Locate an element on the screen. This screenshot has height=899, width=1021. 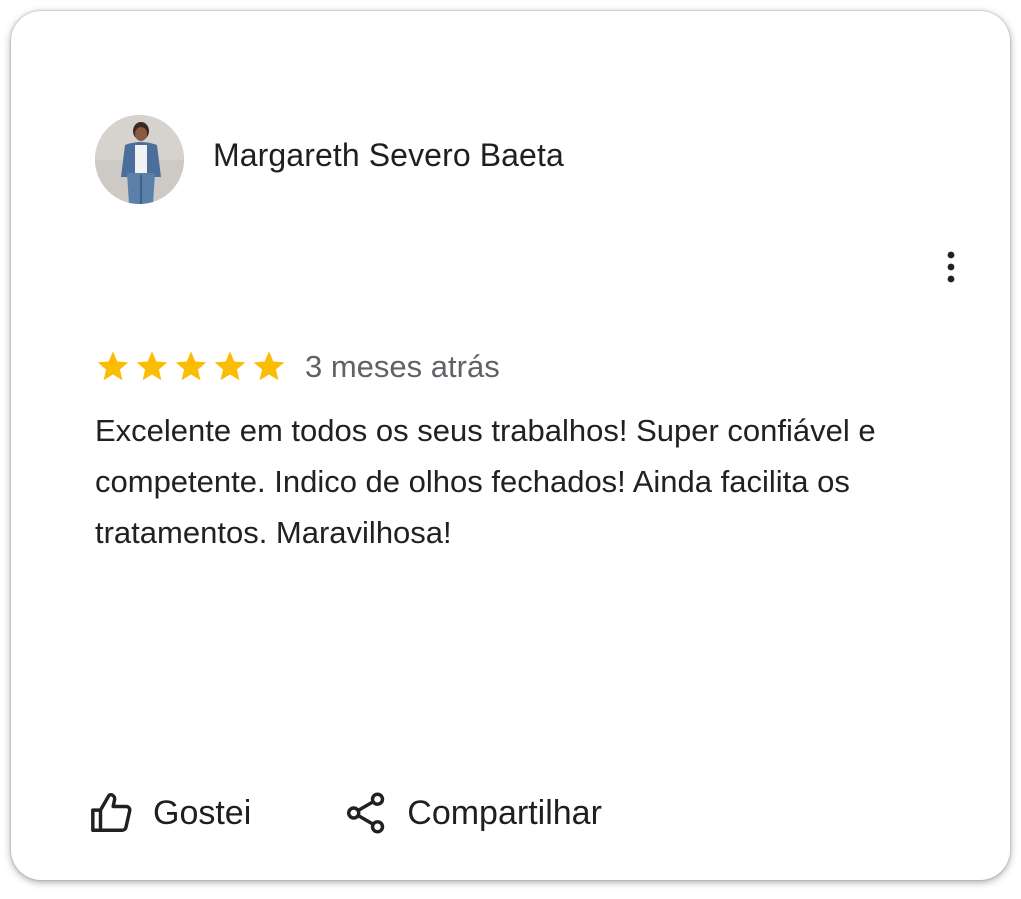
share-button: Compartilhar is located at coordinates (472, 813).